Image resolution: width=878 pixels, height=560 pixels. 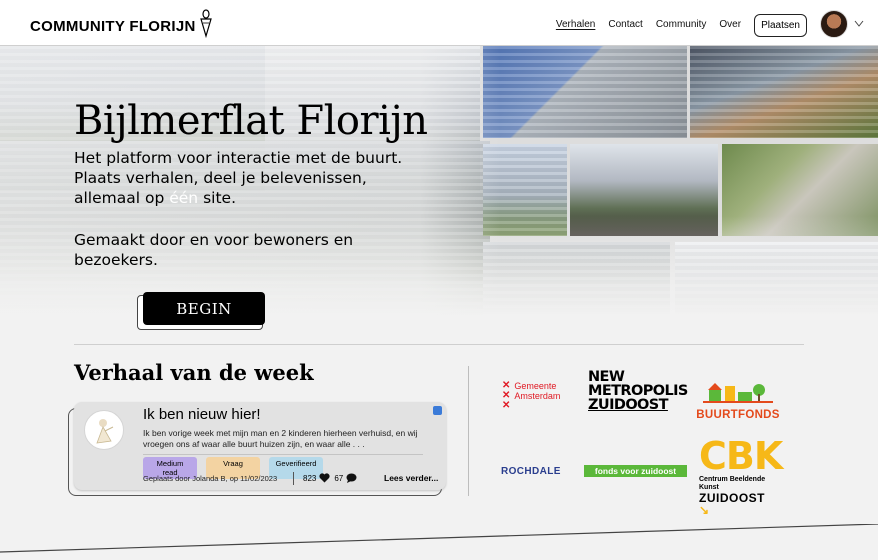 I want to click on nav-link-contact: Contact, so click(x=625, y=24).